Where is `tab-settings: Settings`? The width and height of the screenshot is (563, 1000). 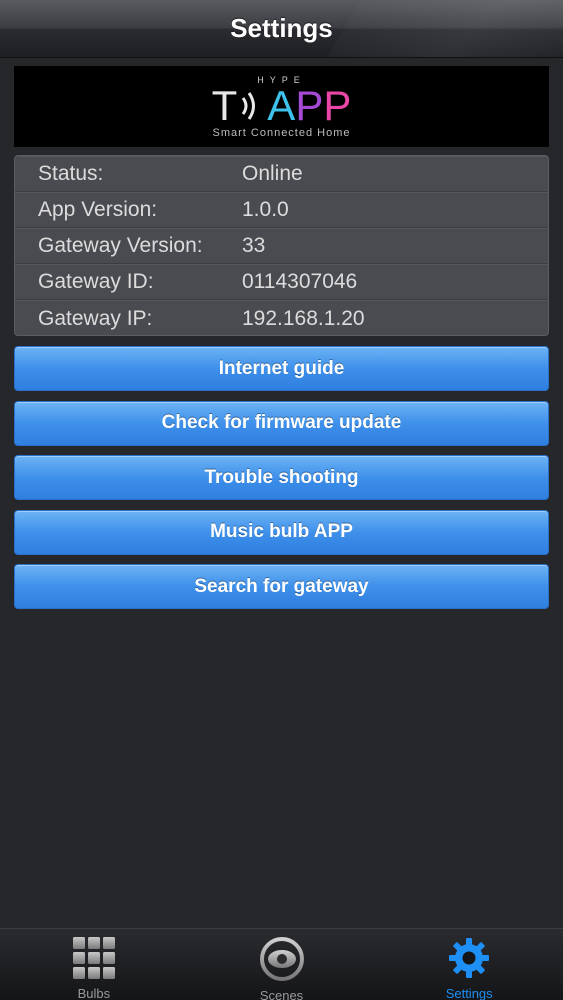
tab-settings: Settings is located at coordinates (469, 964).